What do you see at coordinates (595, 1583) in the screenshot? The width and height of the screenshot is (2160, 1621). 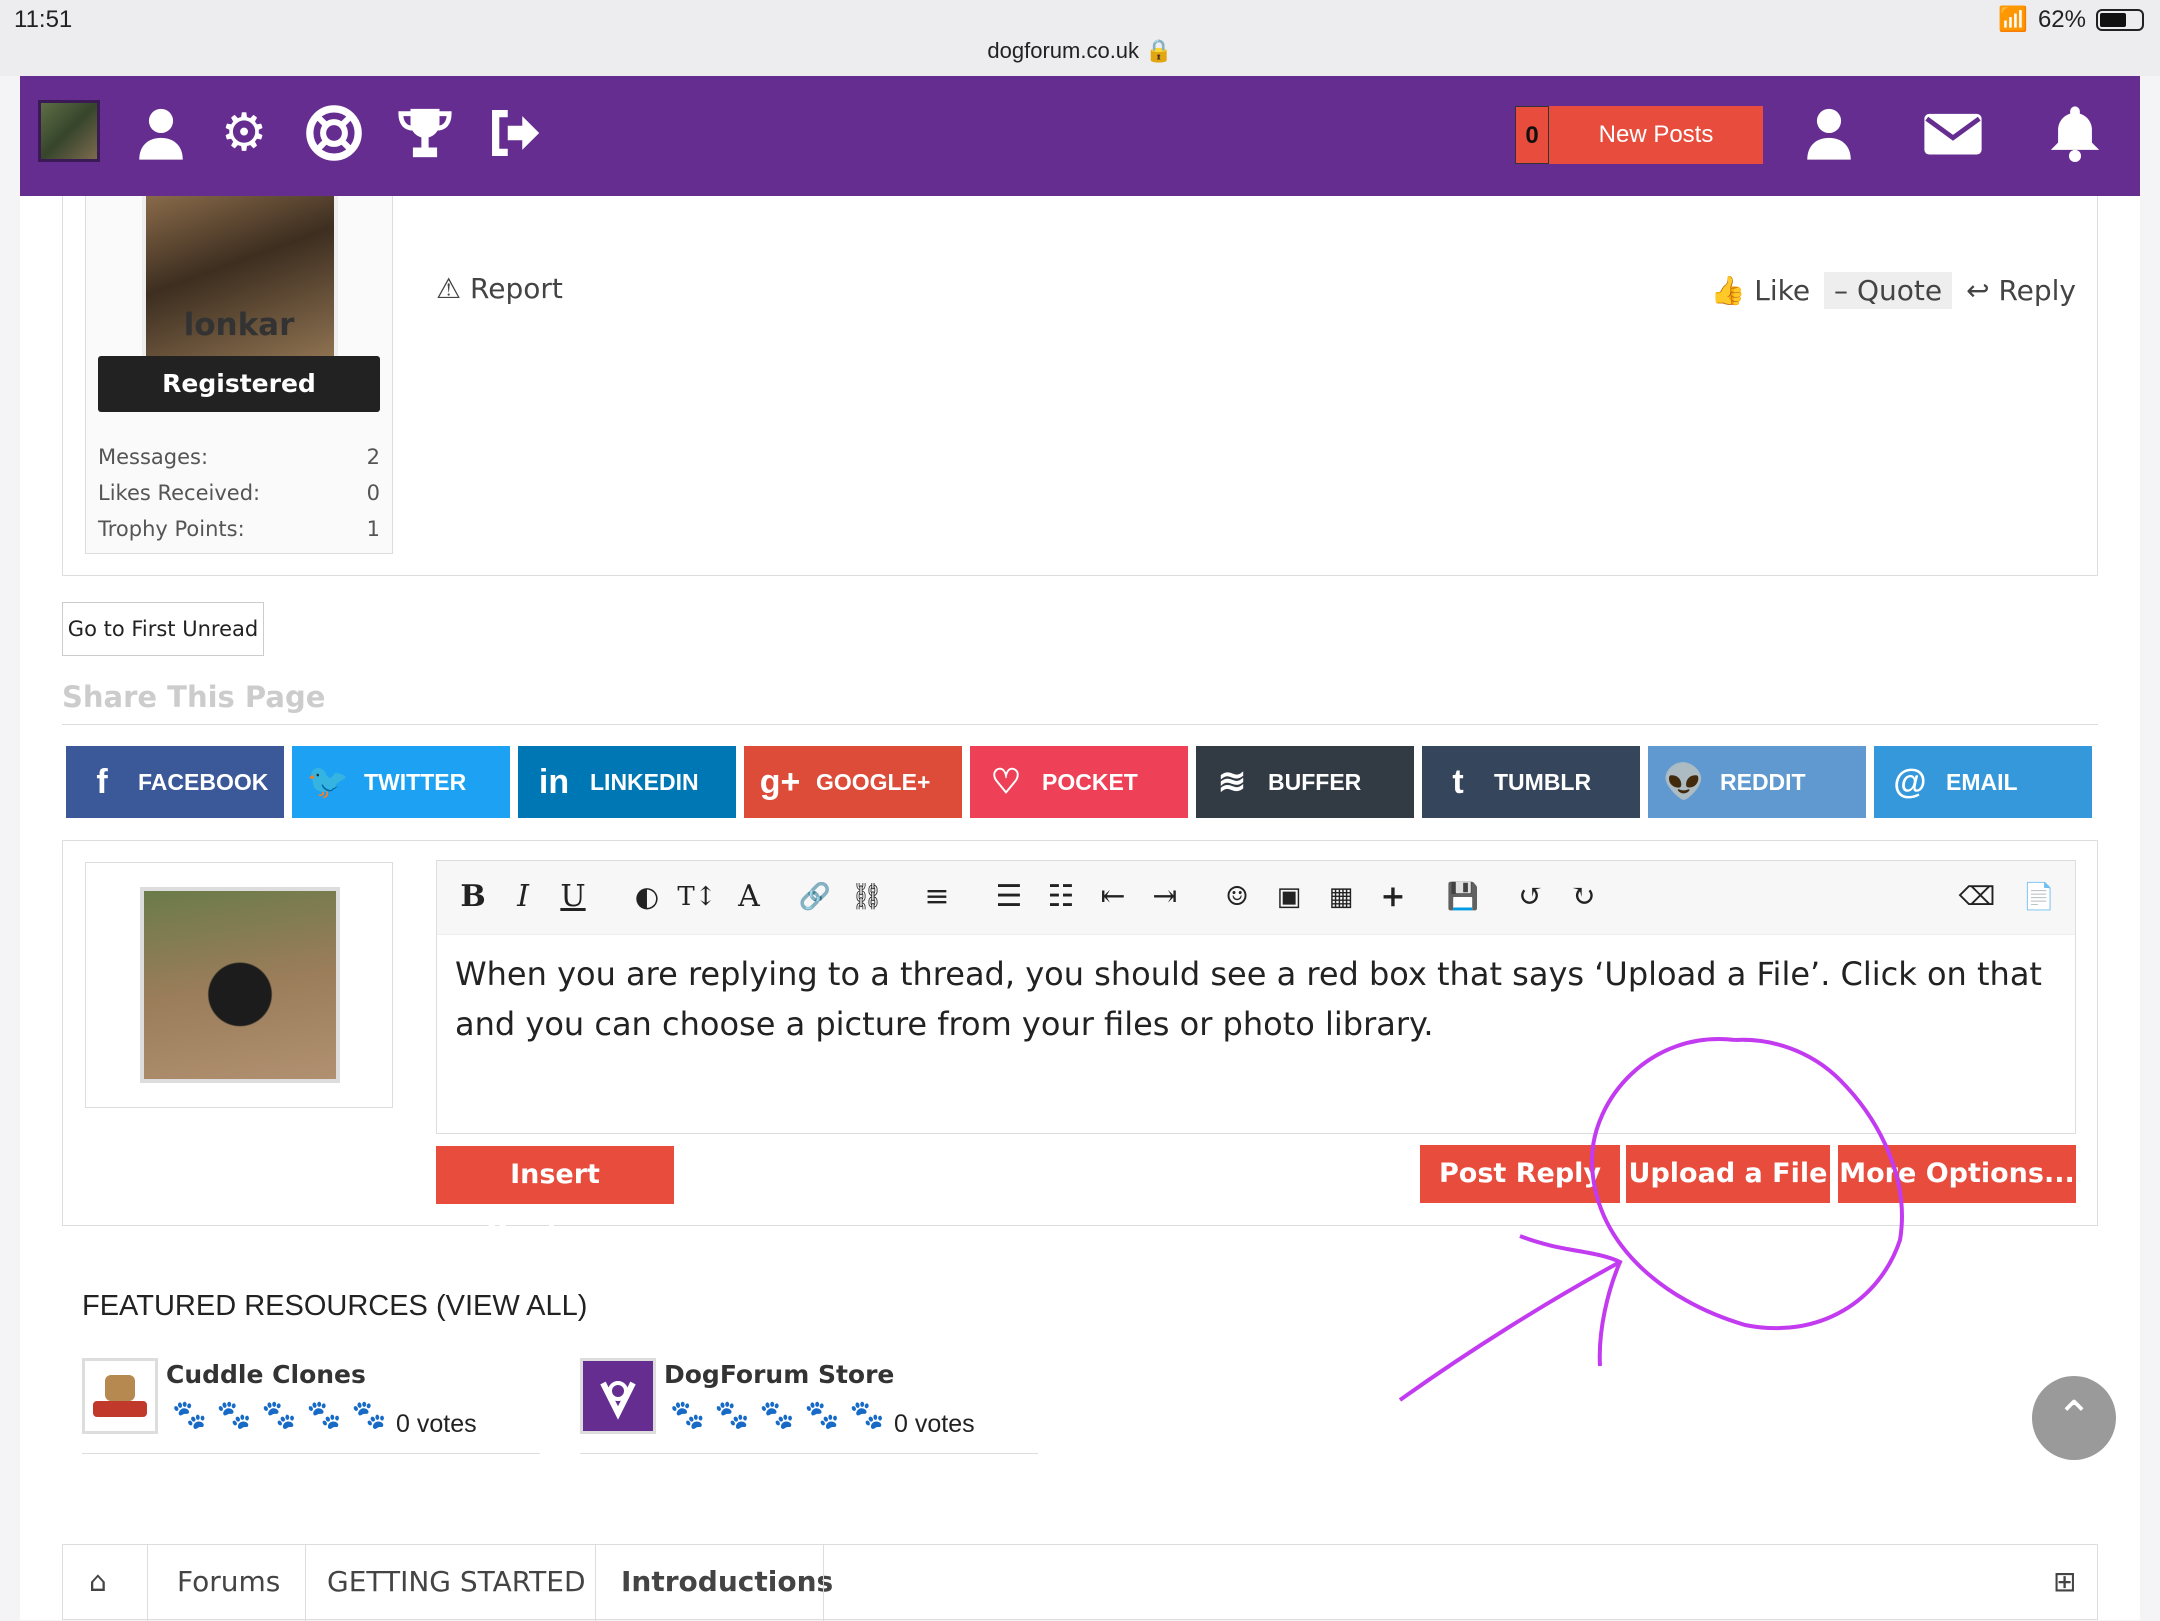 I see `breadcrumb-separator` at bounding box center [595, 1583].